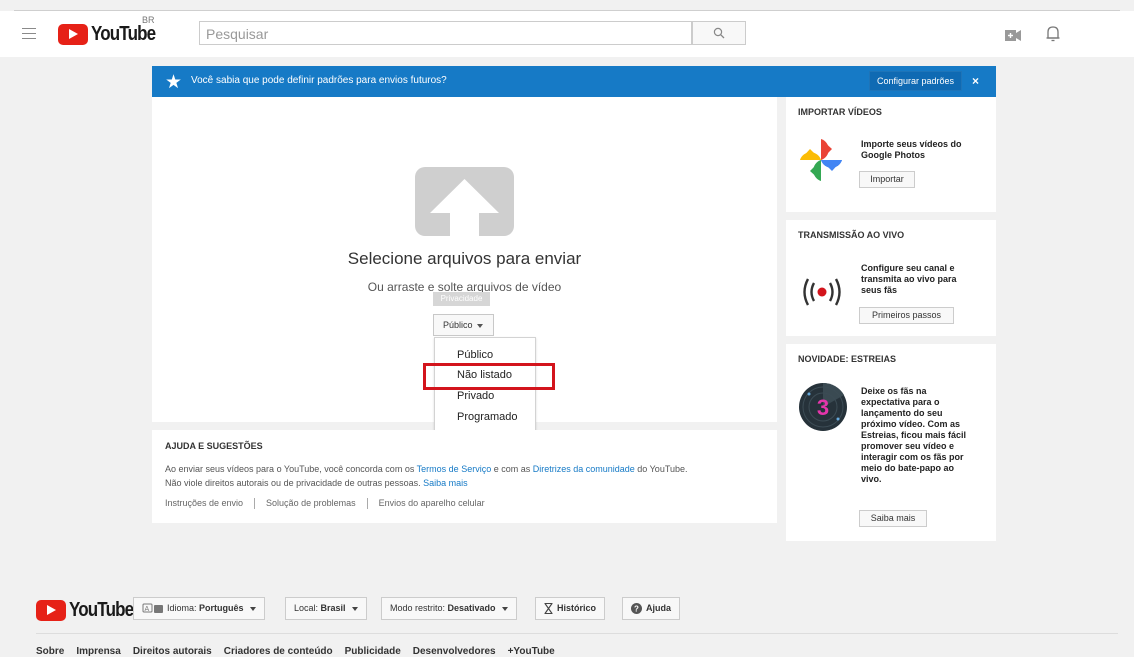  Describe the element at coordinates (29, 34) in the screenshot. I see `hamburger-menu-icon` at that location.